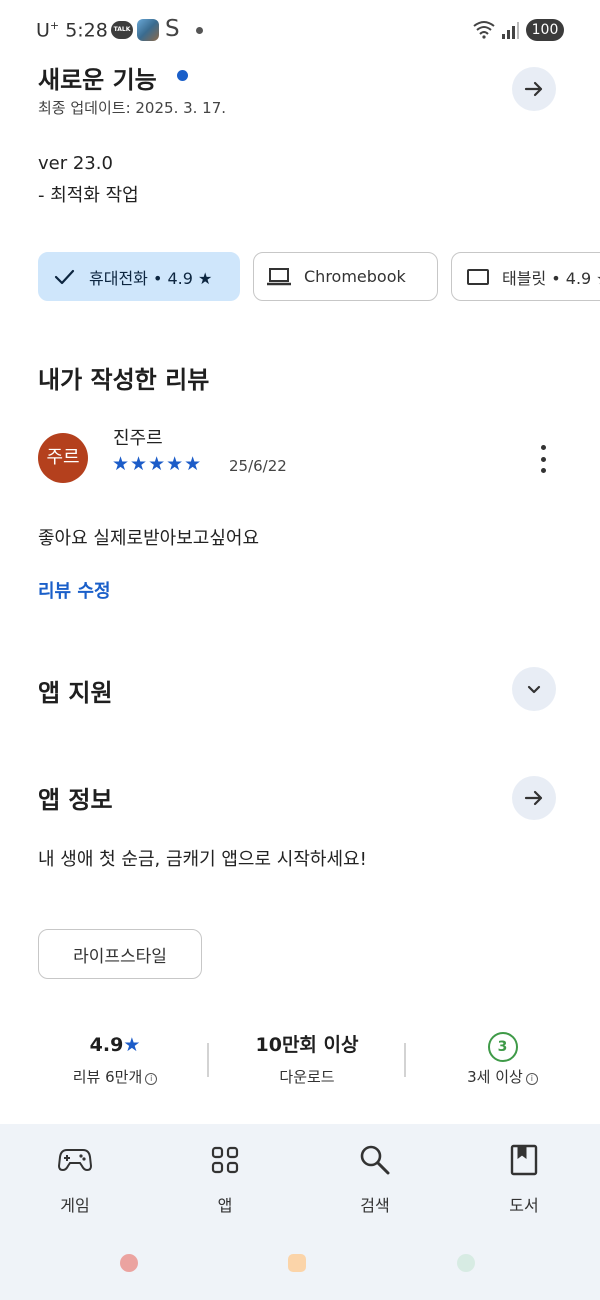 The width and height of the screenshot is (600, 1300). Describe the element at coordinates (355, 276) in the screenshot. I see `chip-label: Chromebook` at that location.